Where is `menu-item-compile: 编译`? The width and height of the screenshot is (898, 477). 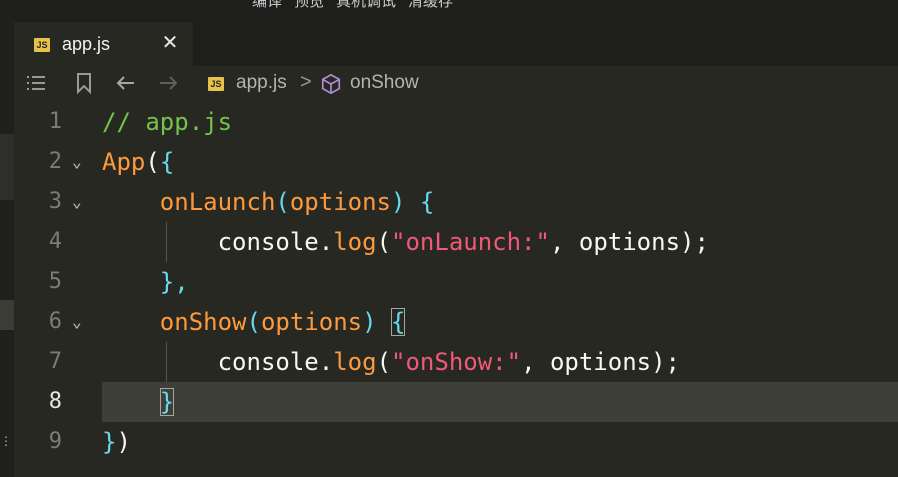
menu-item-compile: 编译 is located at coordinates (267, 5).